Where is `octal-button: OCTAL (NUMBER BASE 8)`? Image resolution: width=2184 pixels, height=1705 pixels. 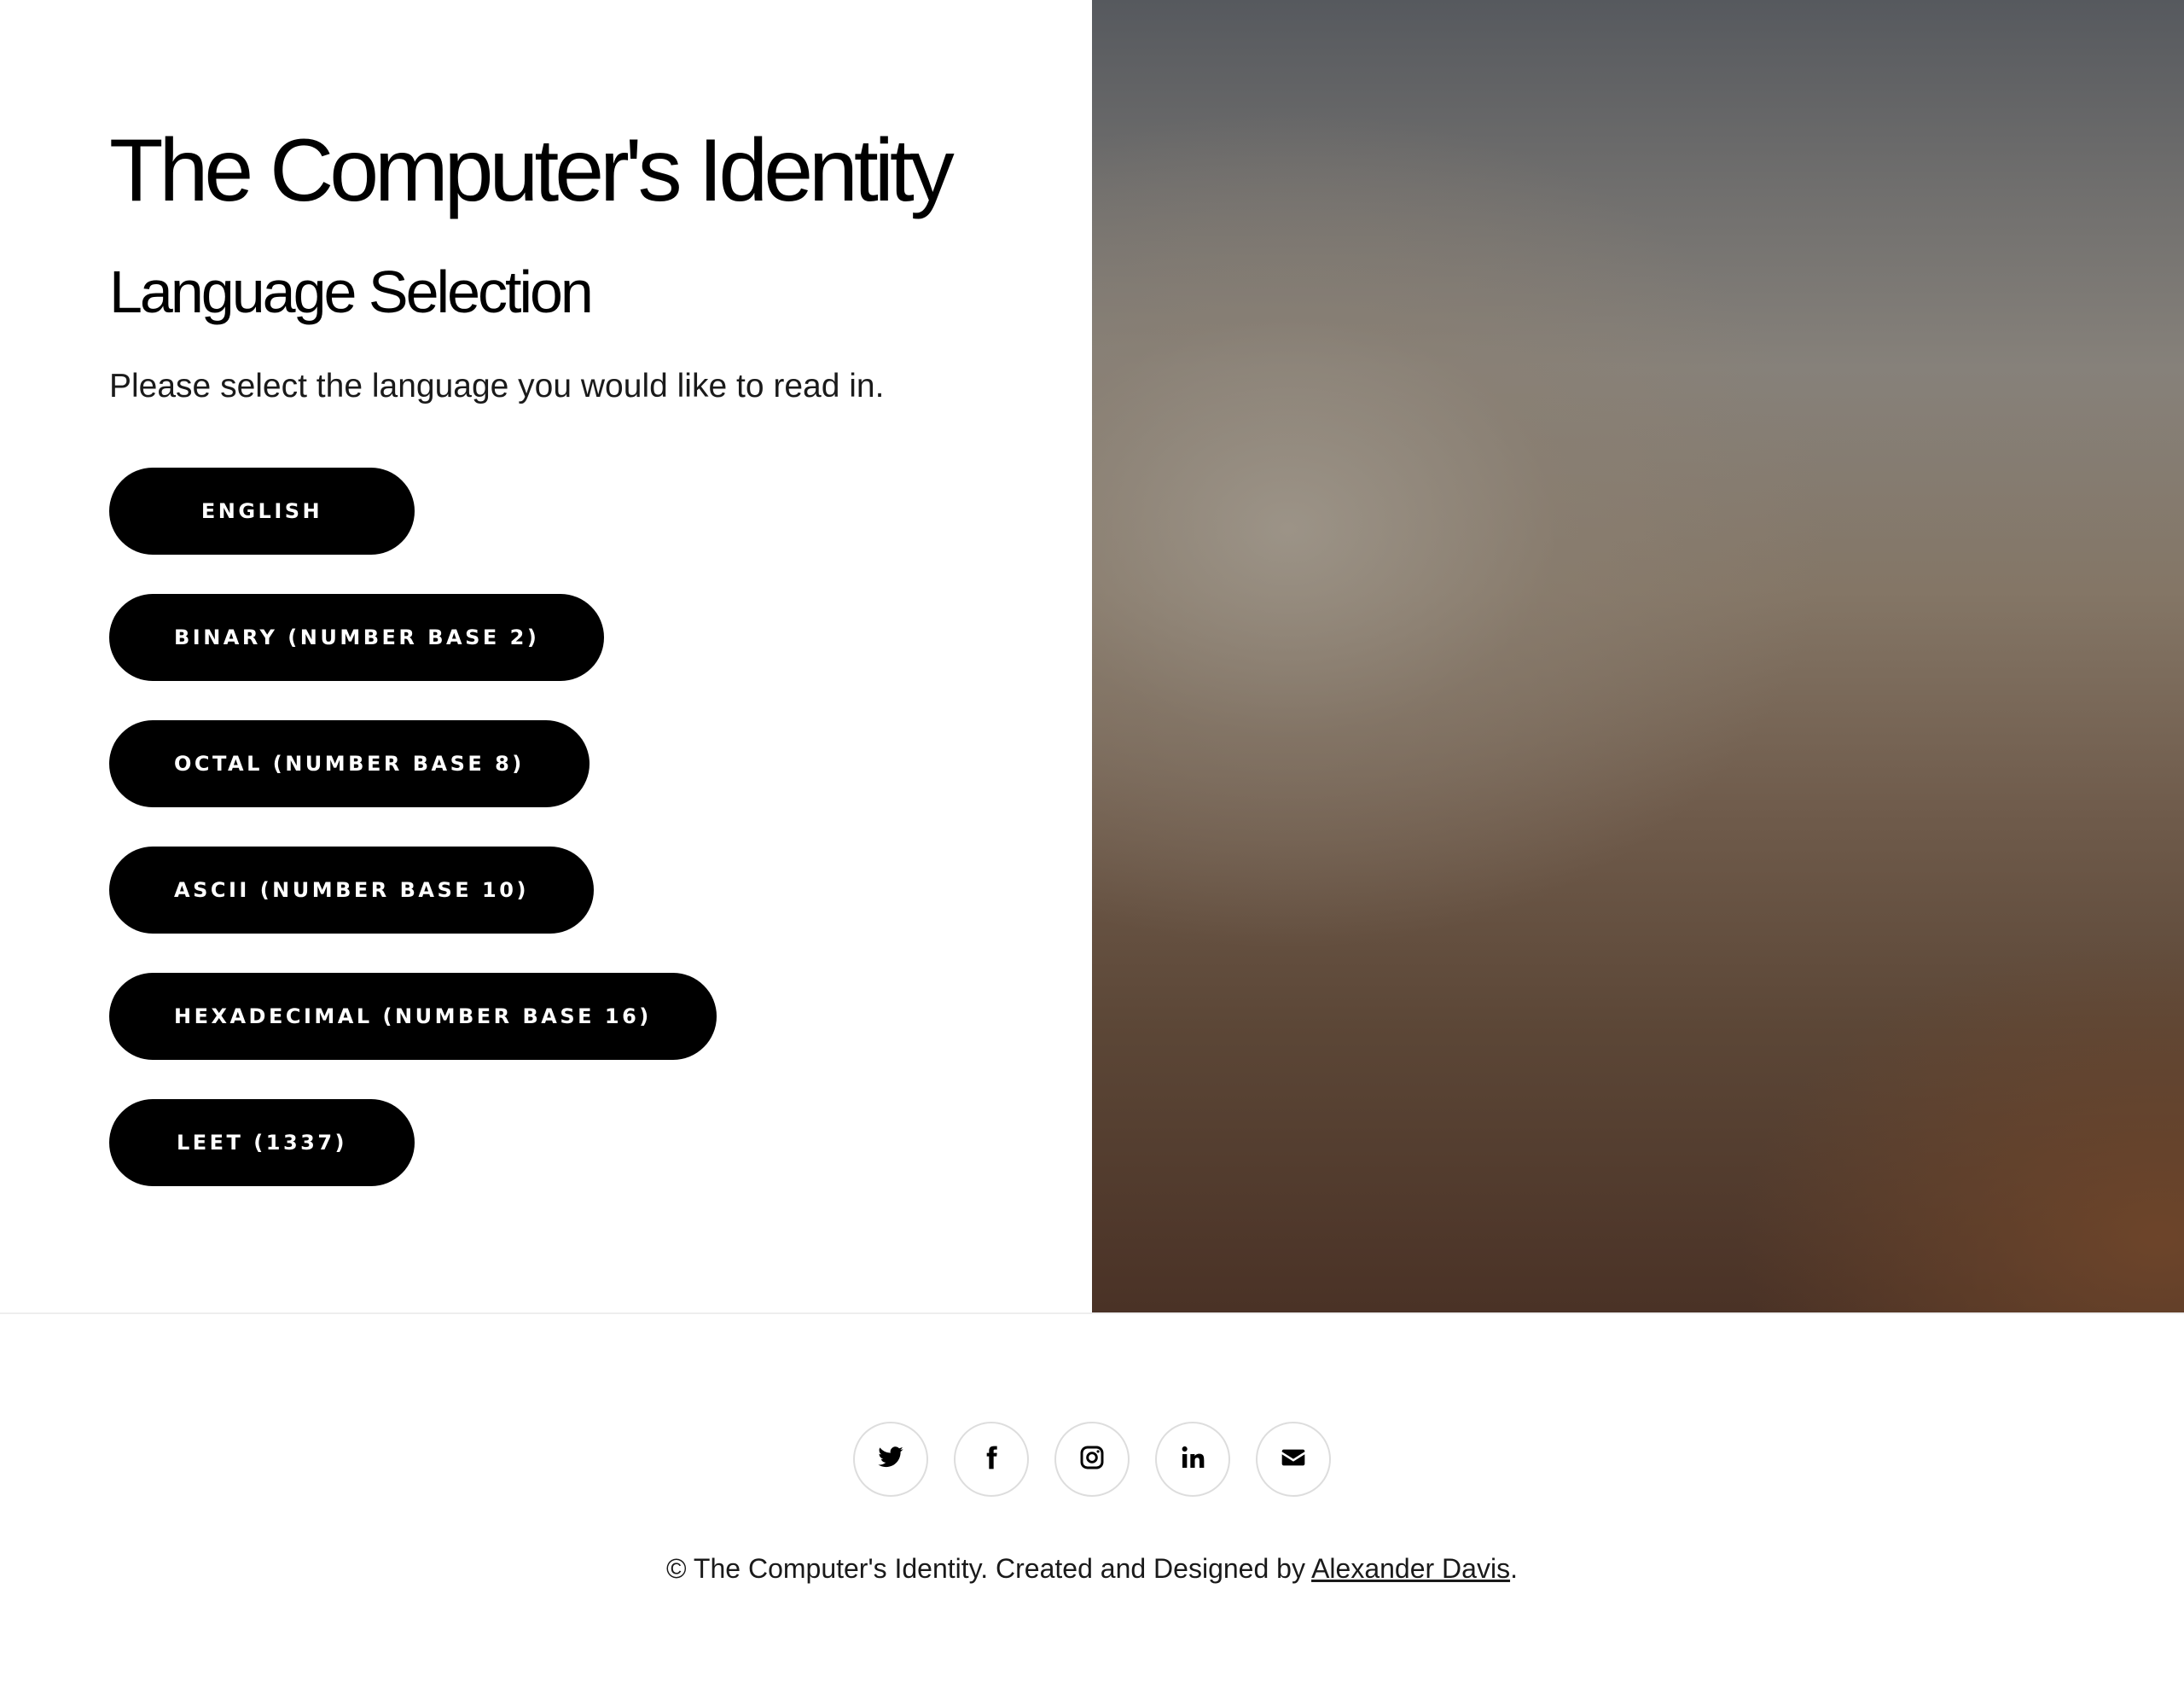
octal-button: OCTAL (NUMBER BASE 8) is located at coordinates (349, 764).